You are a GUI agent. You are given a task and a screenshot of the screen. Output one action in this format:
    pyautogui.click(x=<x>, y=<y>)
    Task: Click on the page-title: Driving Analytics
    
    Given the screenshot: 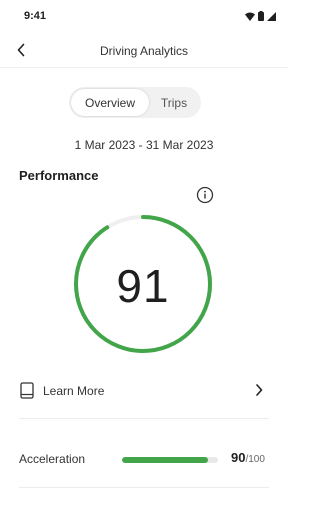 What is the action you would take?
    pyautogui.click(x=144, y=51)
    